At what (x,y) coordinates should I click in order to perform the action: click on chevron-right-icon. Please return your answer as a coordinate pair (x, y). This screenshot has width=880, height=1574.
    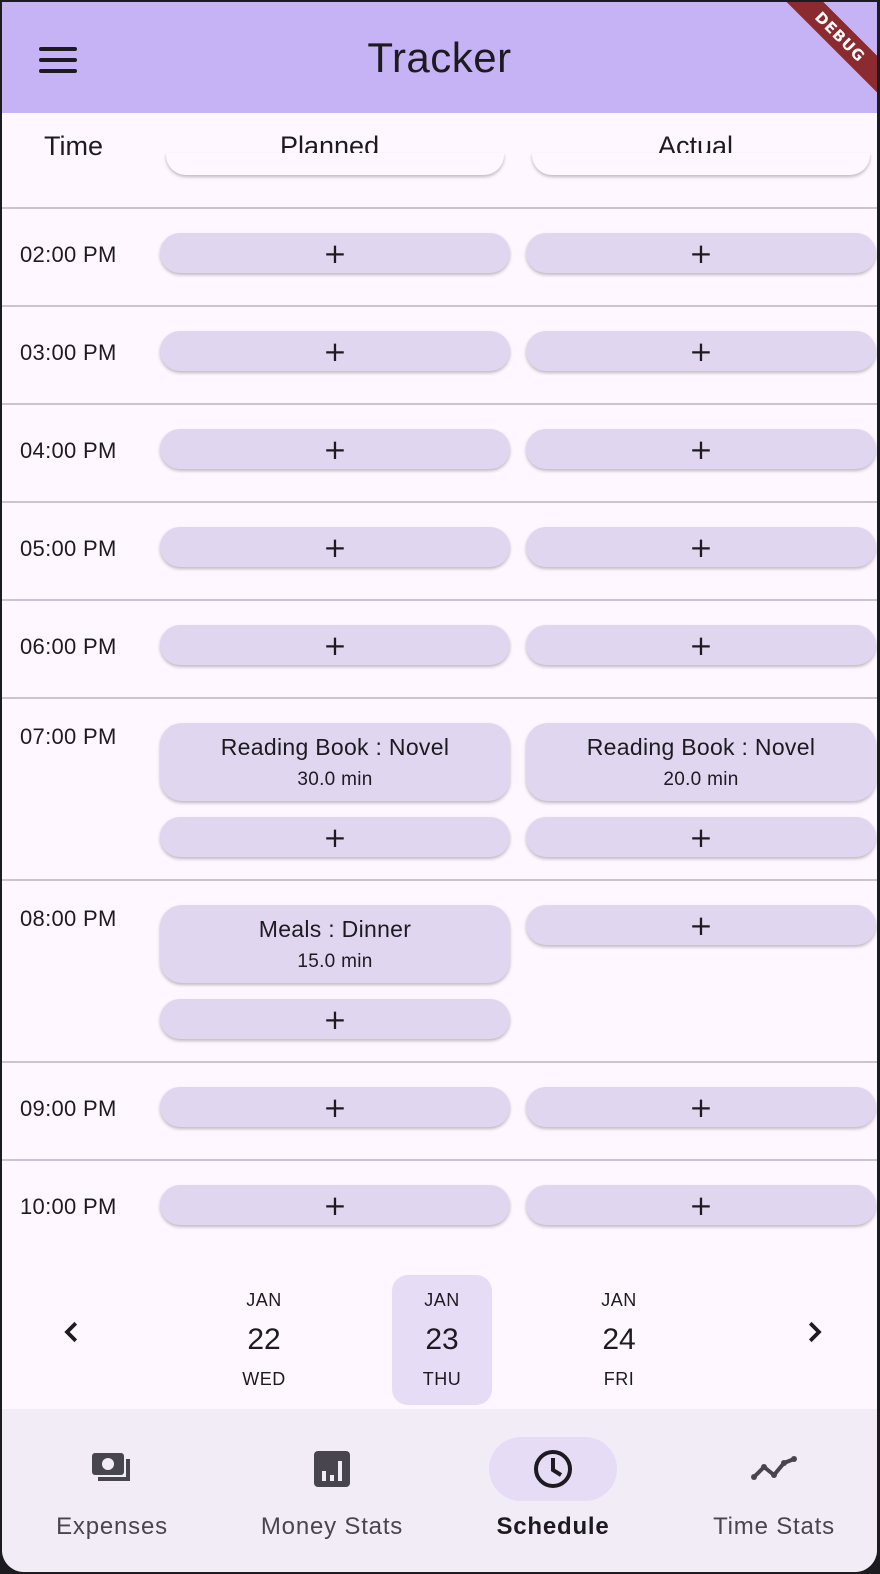
    Looking at the image, I should click on (814, 1332).